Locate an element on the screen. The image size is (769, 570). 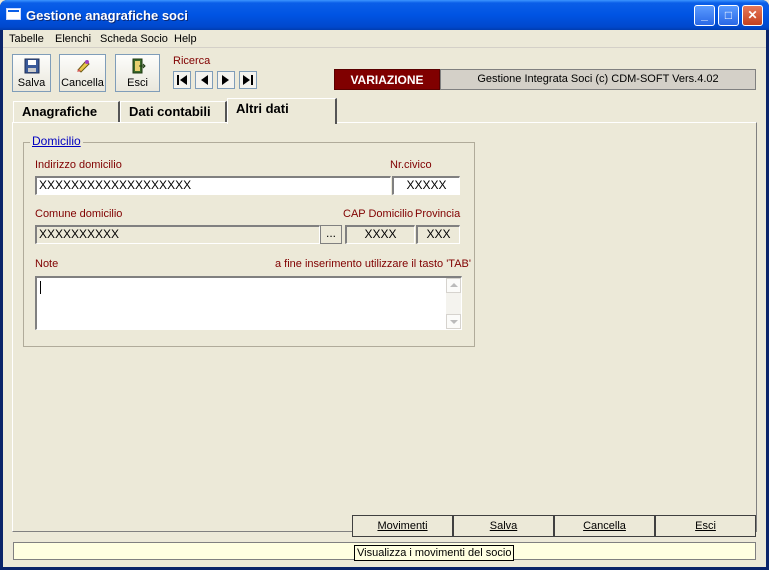
minimize-button: _ is located at coordinates (704, 15).